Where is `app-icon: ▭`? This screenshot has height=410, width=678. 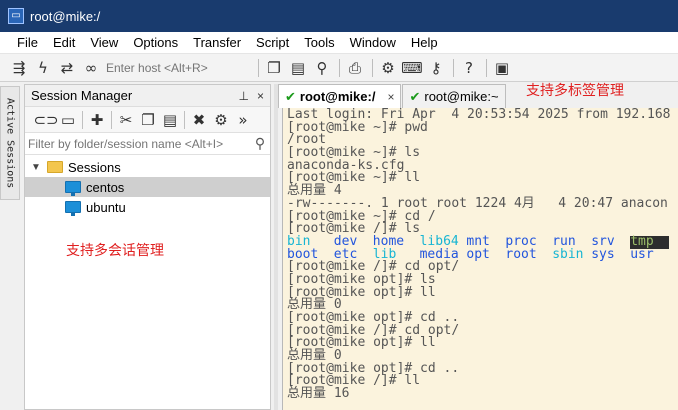
app-icon: ▭ is located at coordinates (16, 16).